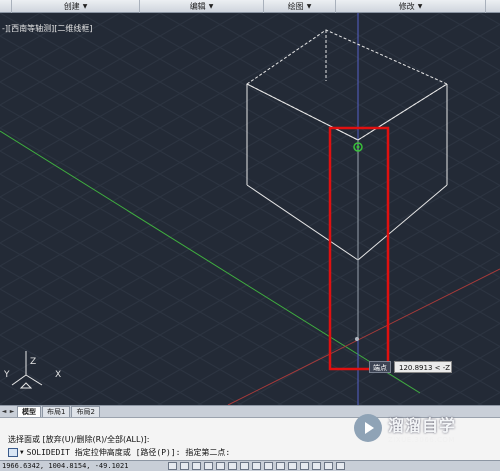  What do you see at coordinates (268, 466) in the screenshot?
I see `dyn-toggle-icon` at bounding box center [268, 466].